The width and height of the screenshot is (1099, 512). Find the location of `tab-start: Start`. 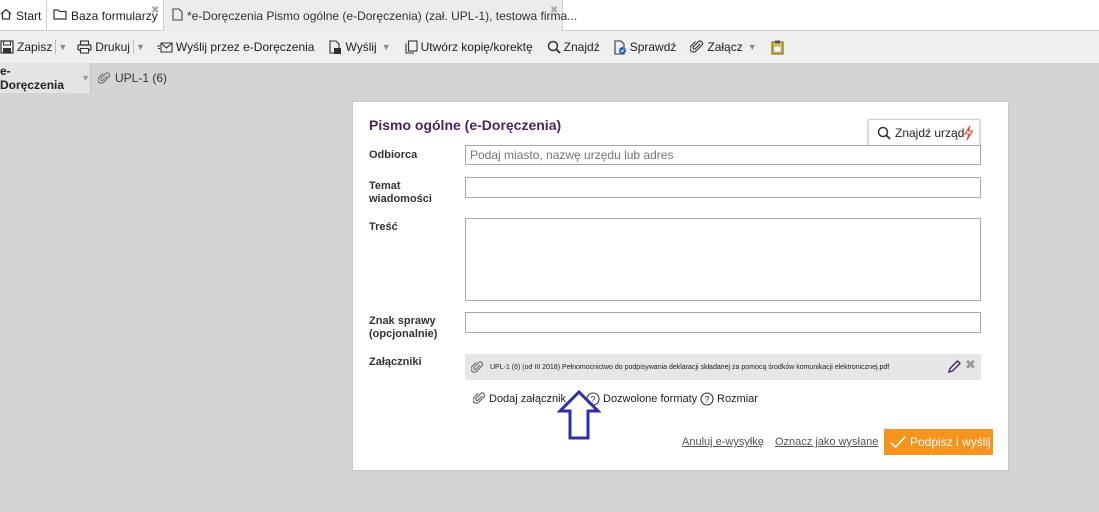

tab-start: Start is located at coordinates (20, 15).